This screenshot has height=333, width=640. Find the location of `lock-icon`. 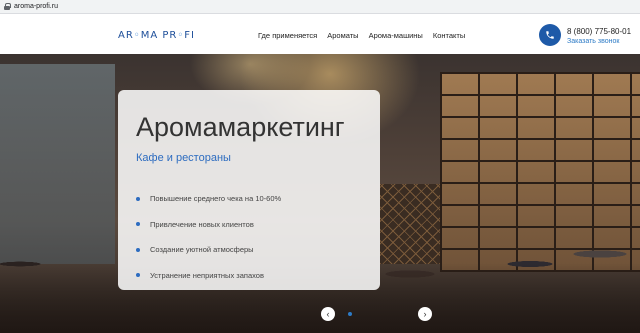

lock-icon is located at coordinates (7, 6).